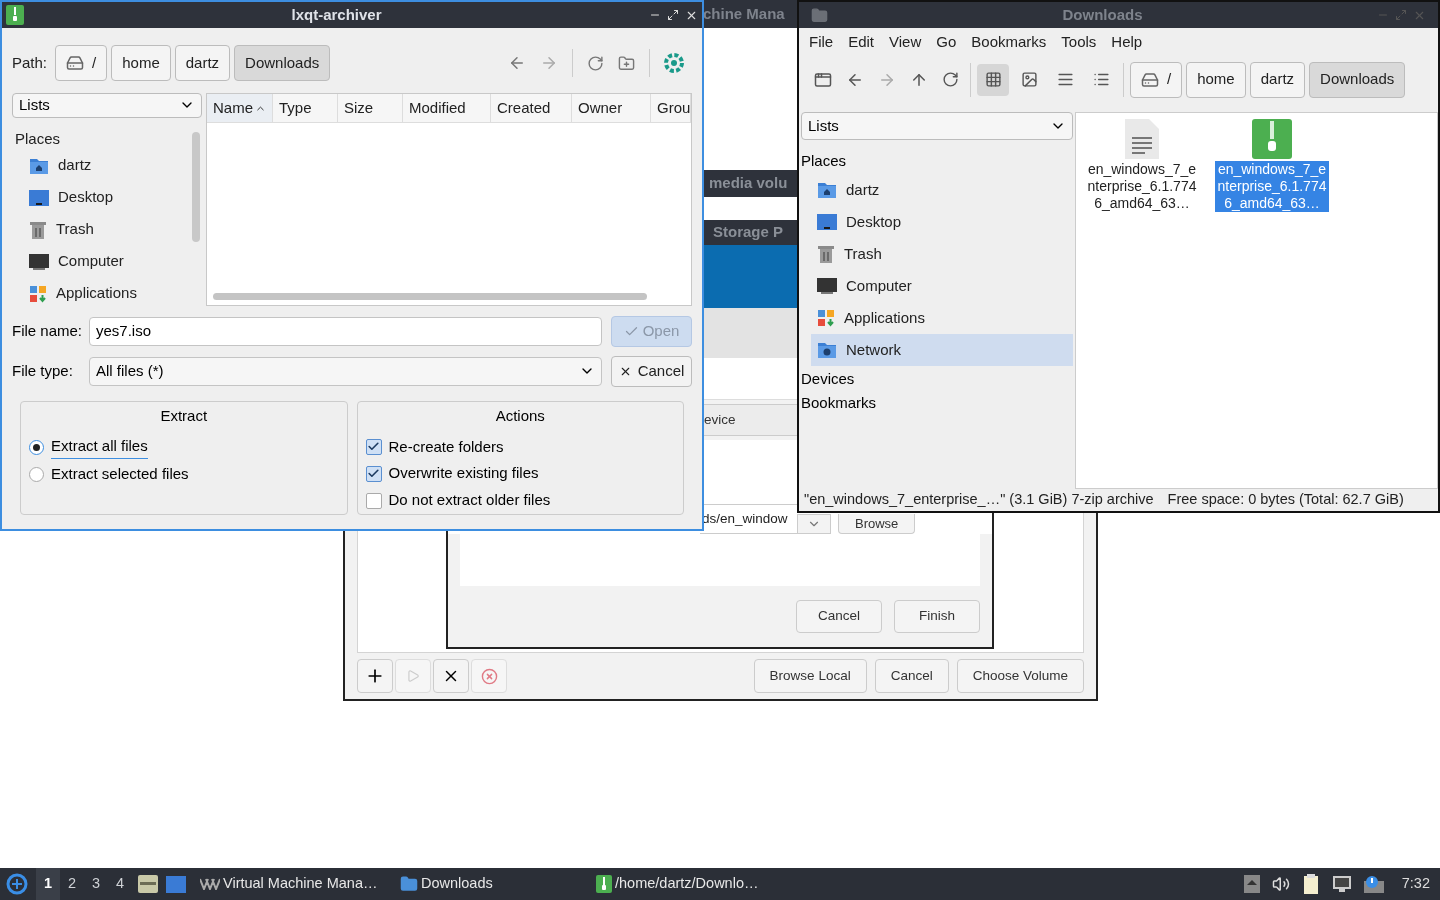 This screenshot has width=1440, height=900. Describe the element at coordinates (744, 13) in the screenshot. I see `window-title: chine Mana` at that location.